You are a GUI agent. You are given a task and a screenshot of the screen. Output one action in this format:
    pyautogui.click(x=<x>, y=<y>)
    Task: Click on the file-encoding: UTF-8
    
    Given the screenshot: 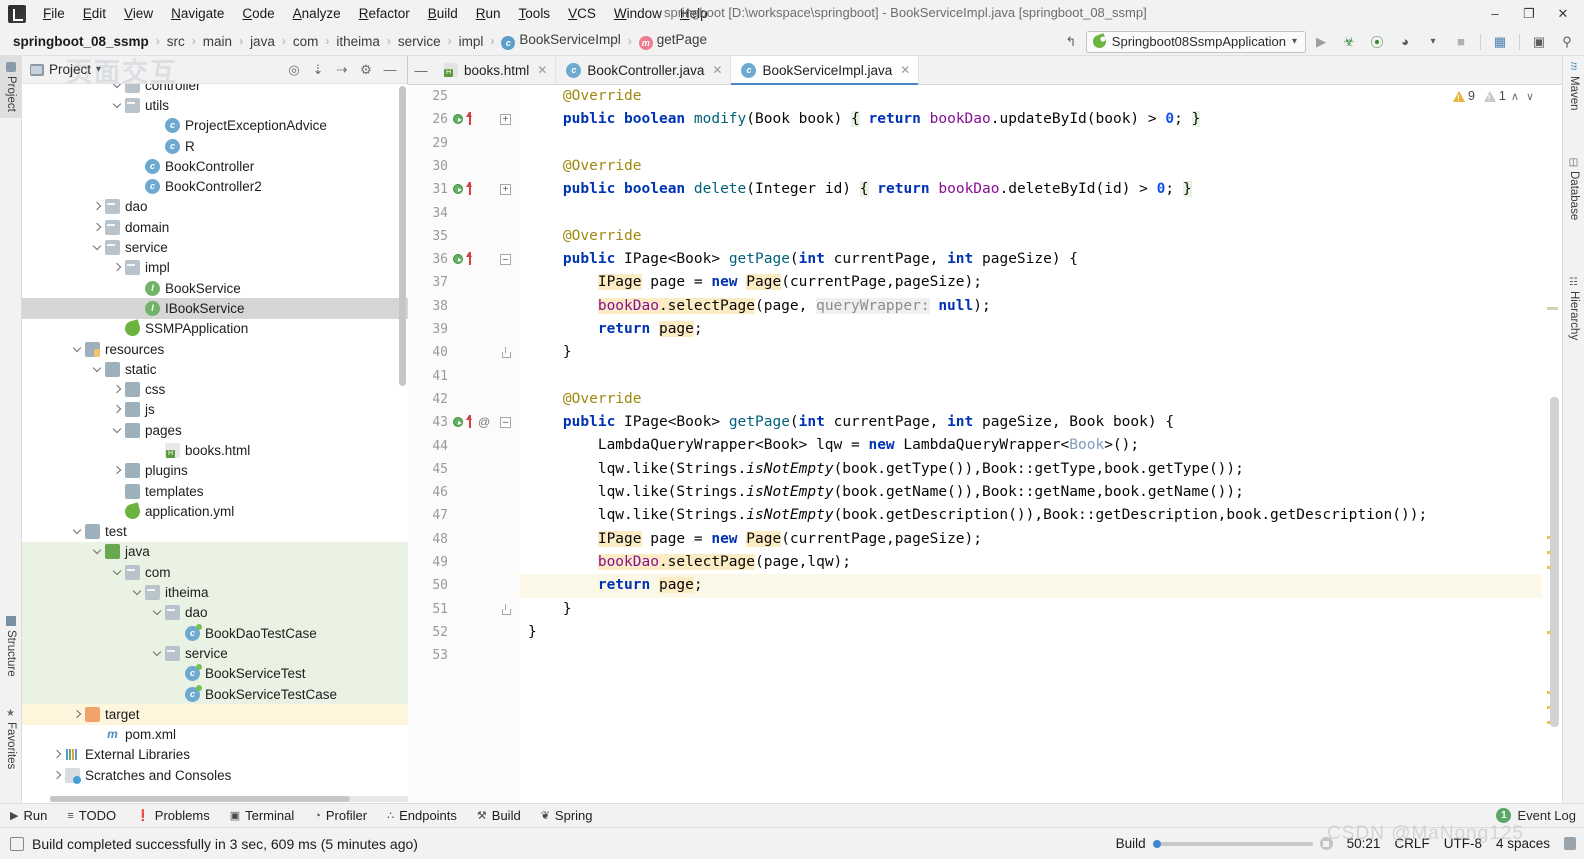 What is the action you would take?
    pyautogui.click(x=1463, y=843)
    